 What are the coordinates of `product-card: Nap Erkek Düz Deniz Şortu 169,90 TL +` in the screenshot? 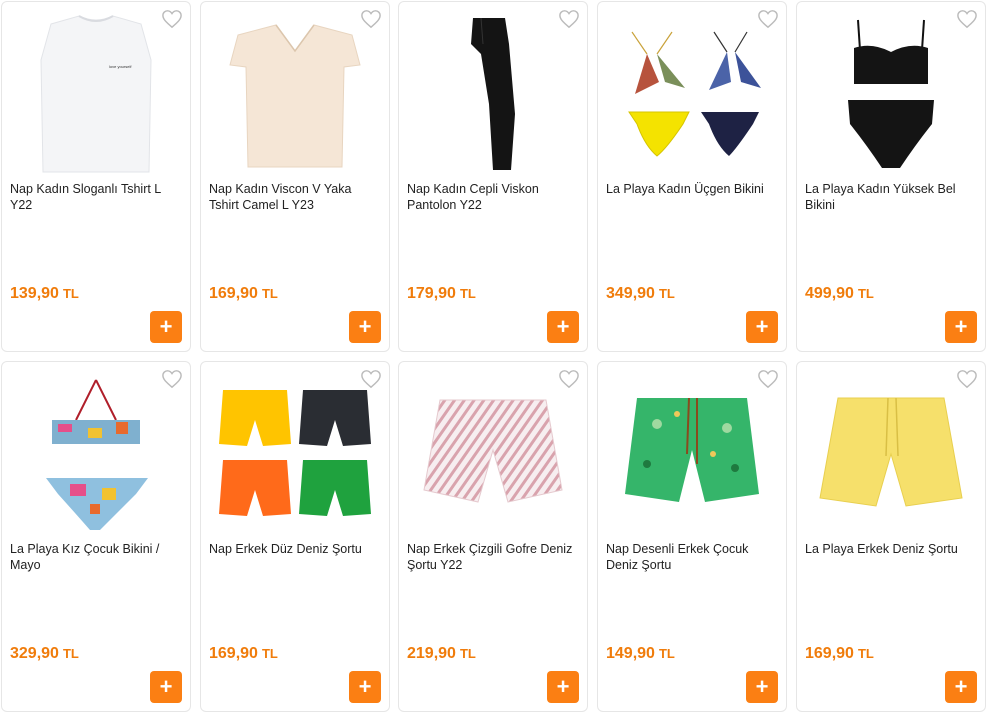 It's located at (295, 536).